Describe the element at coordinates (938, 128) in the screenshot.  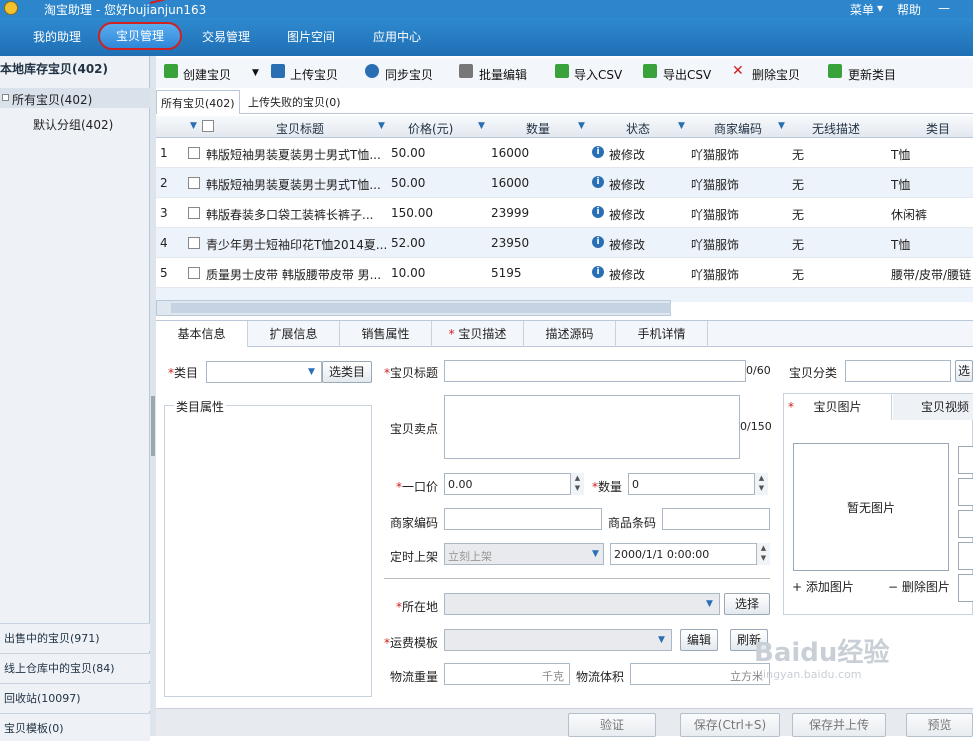
I see `col-category: 类目` at that location.